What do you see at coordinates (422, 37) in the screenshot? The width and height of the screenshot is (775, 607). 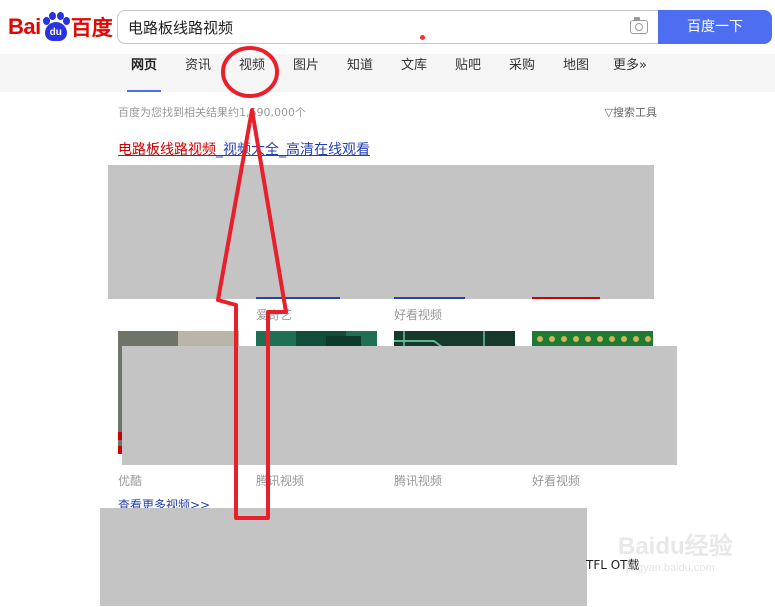 I see `notification-dot` at bounding box center [422, 37].